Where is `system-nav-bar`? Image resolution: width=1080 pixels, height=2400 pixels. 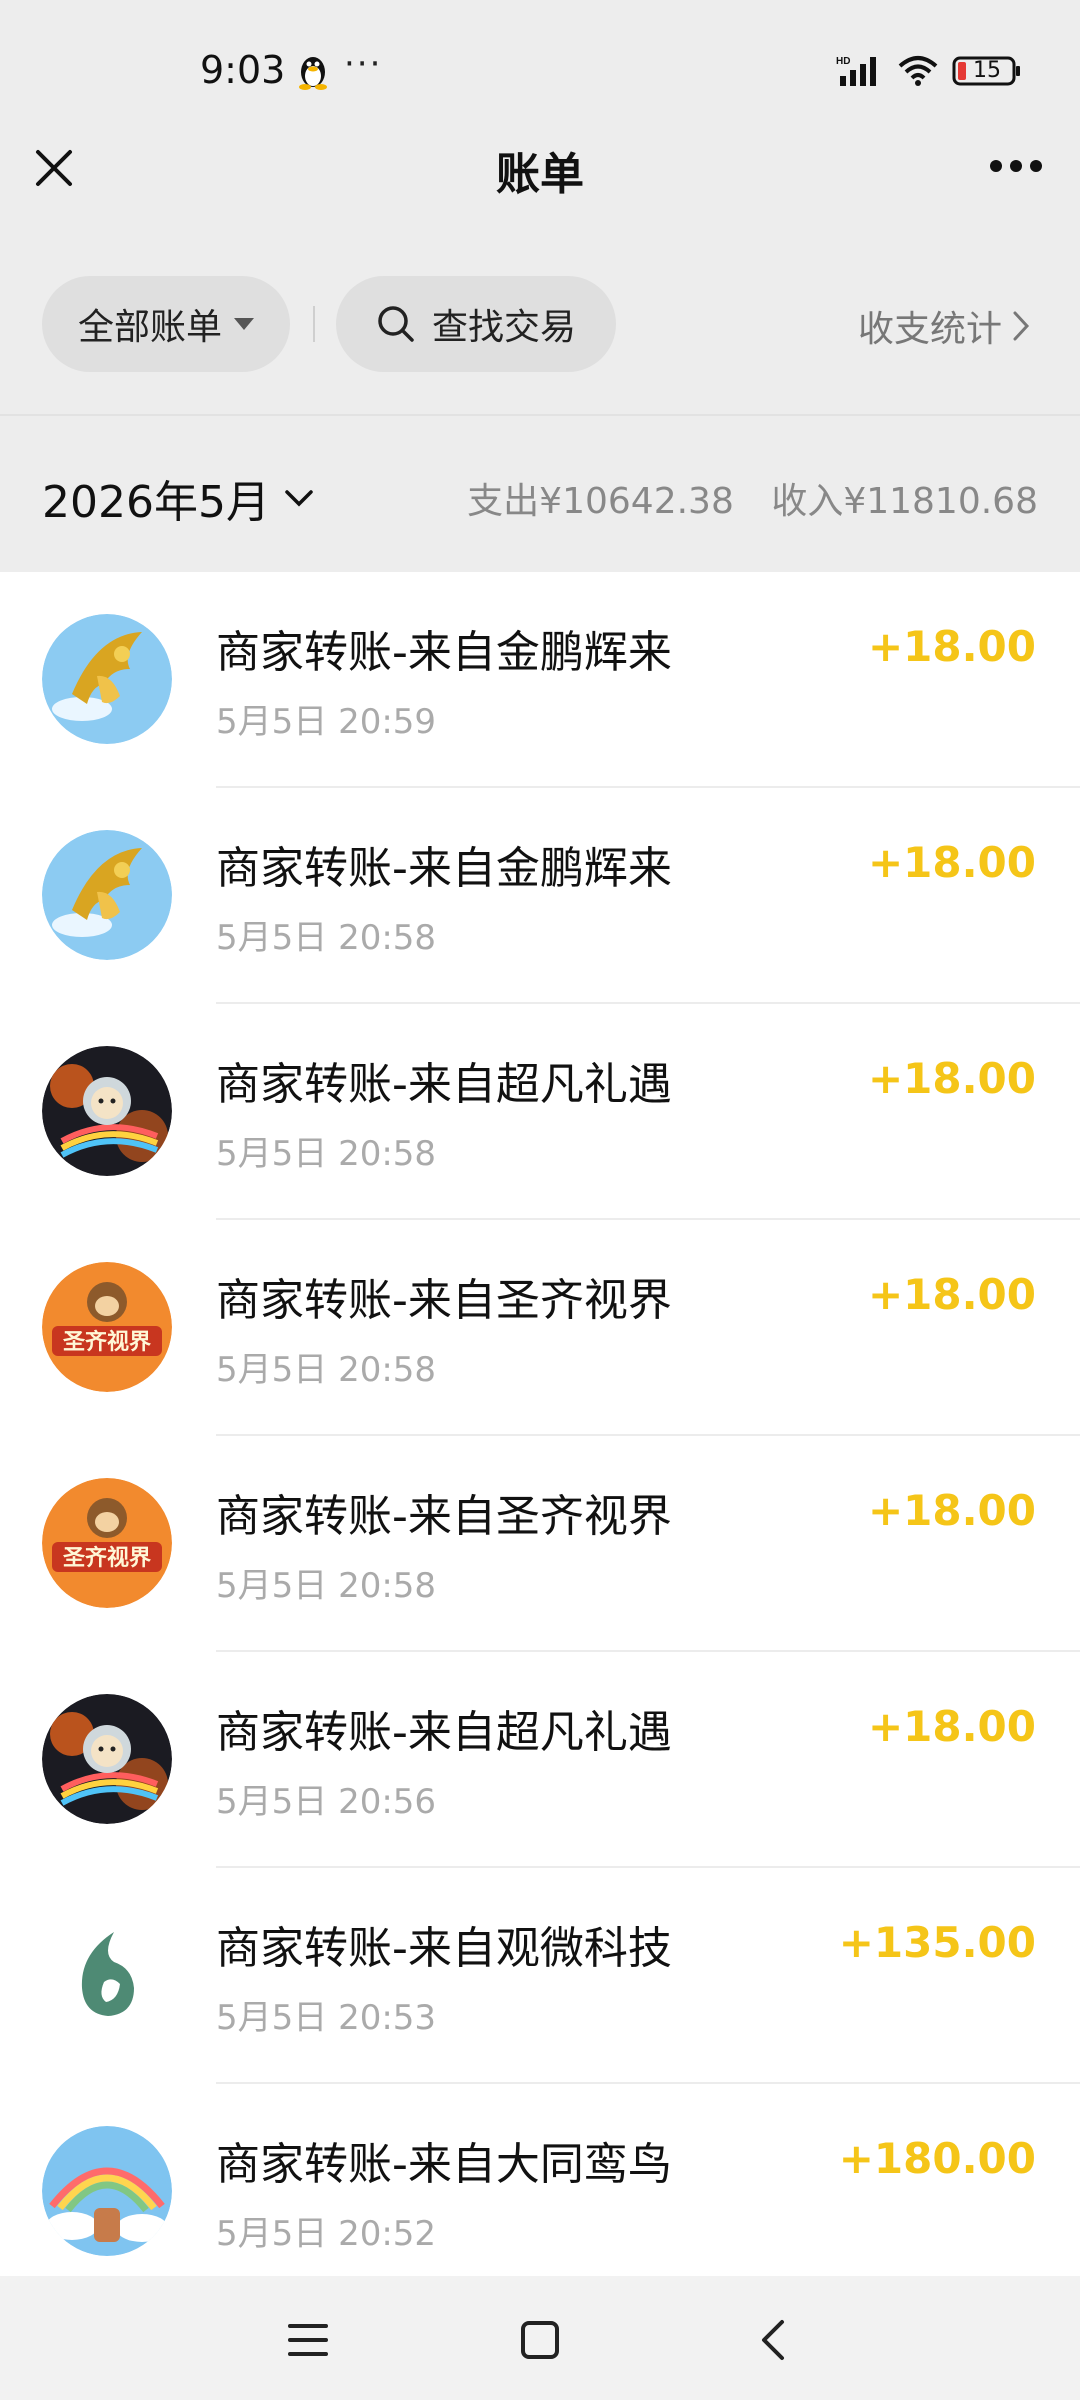
system-nav-bar is located at coordinates (540, 2338).